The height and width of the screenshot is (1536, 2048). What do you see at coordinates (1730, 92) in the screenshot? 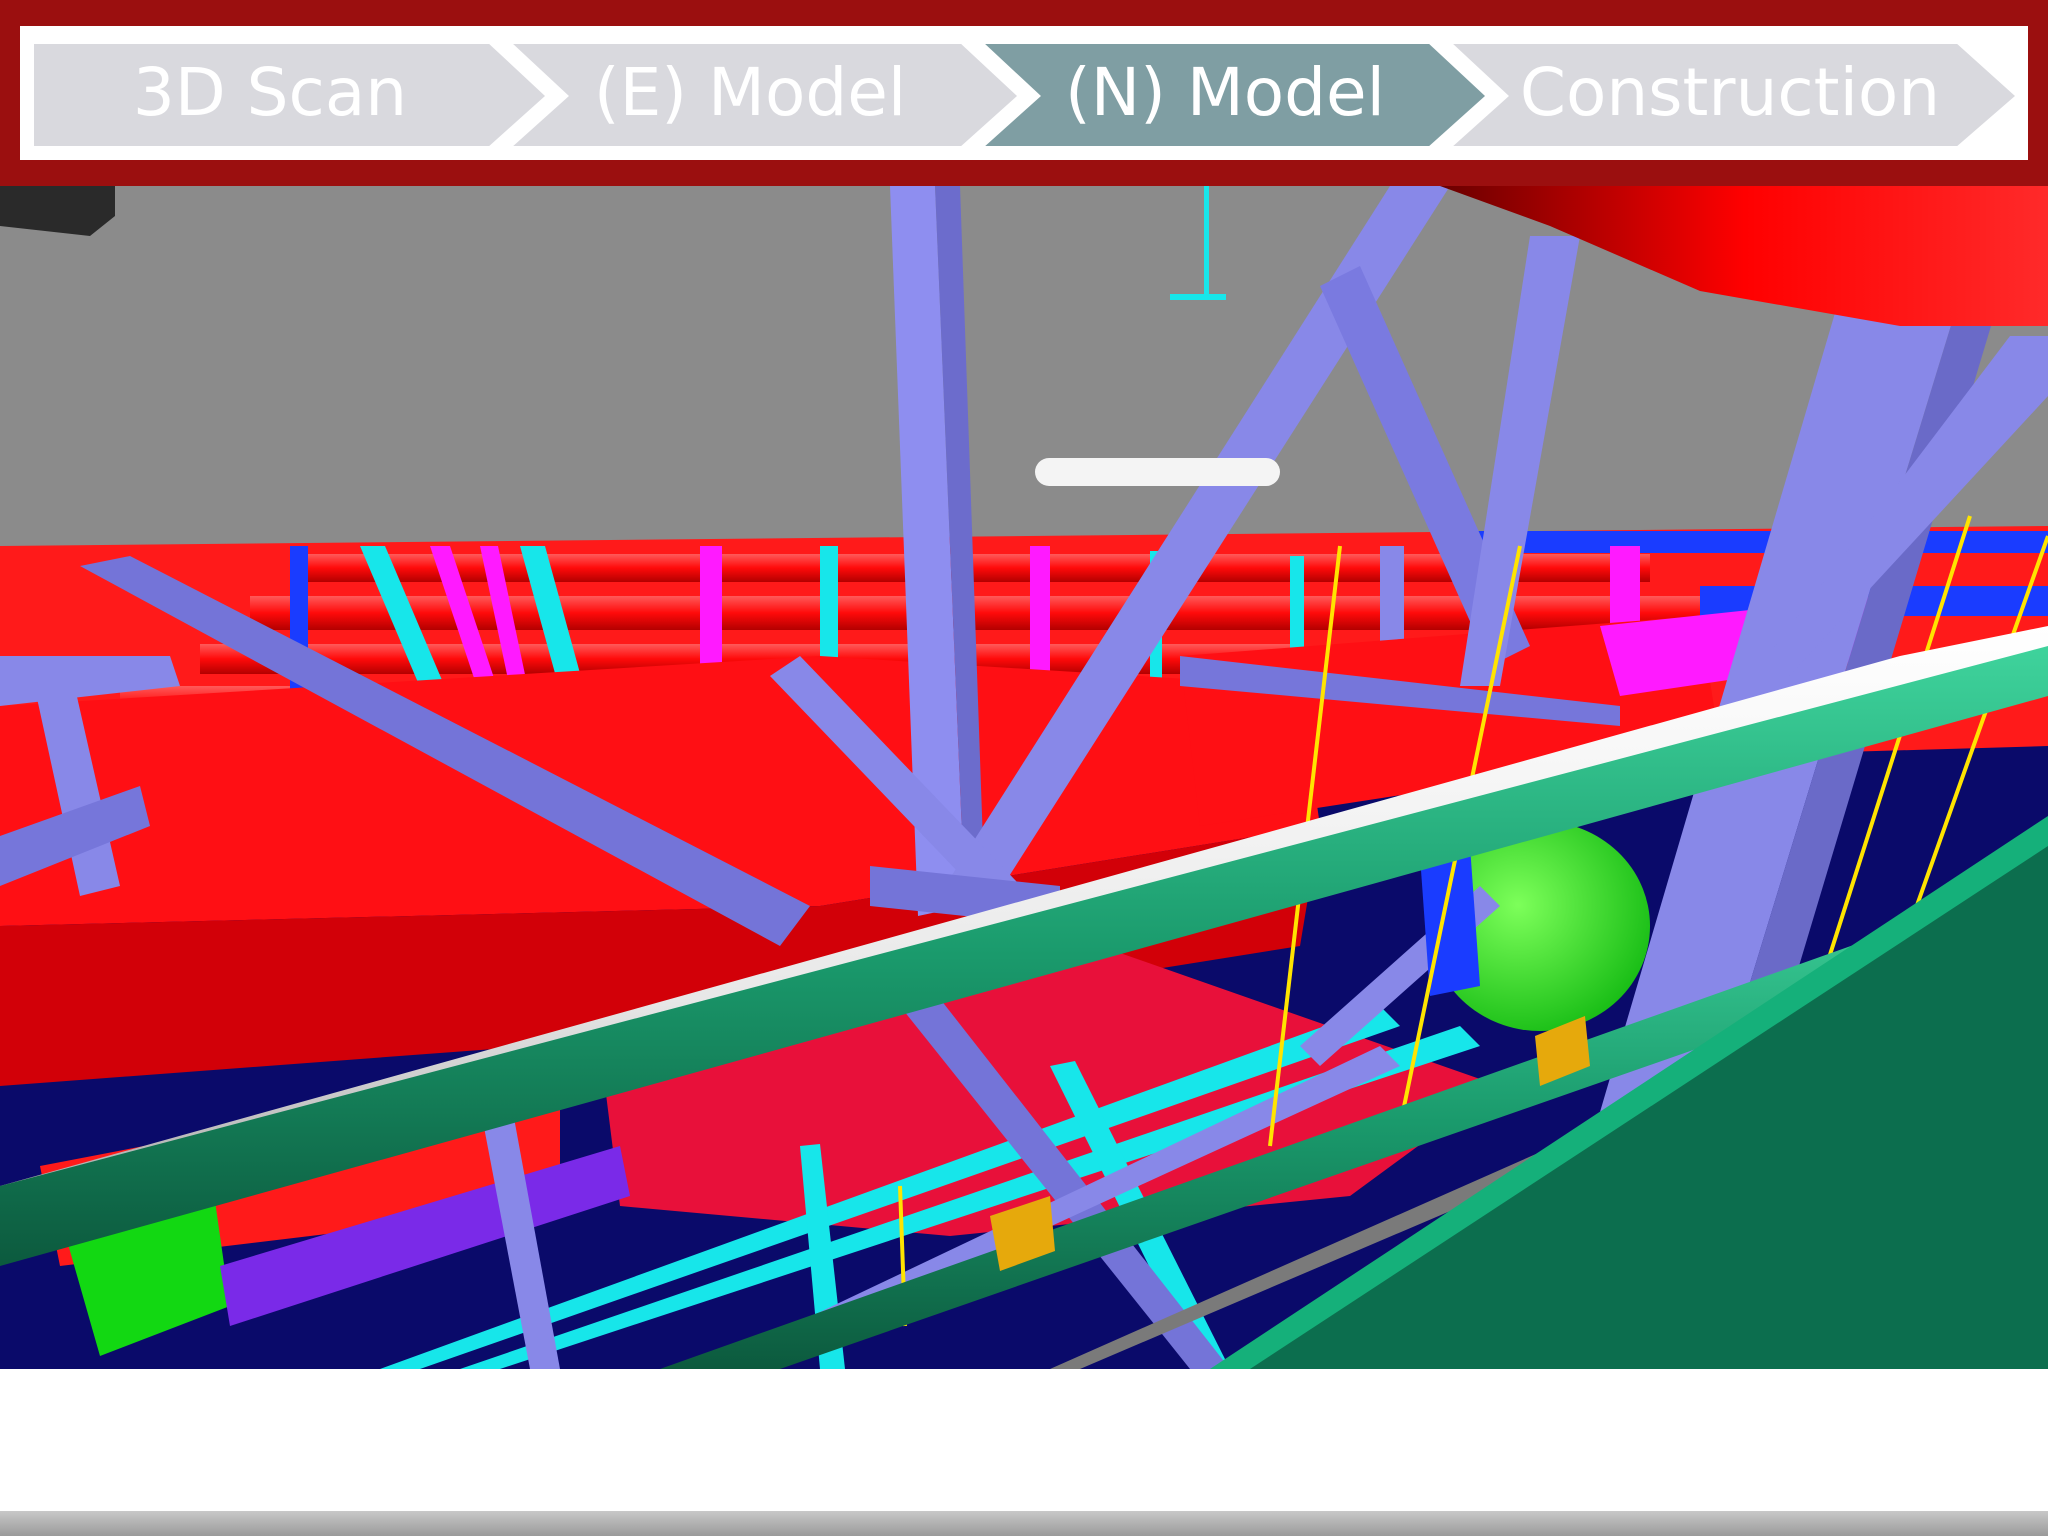
I see `step-label-construction: Construction` at bounding box center [1730, 92].